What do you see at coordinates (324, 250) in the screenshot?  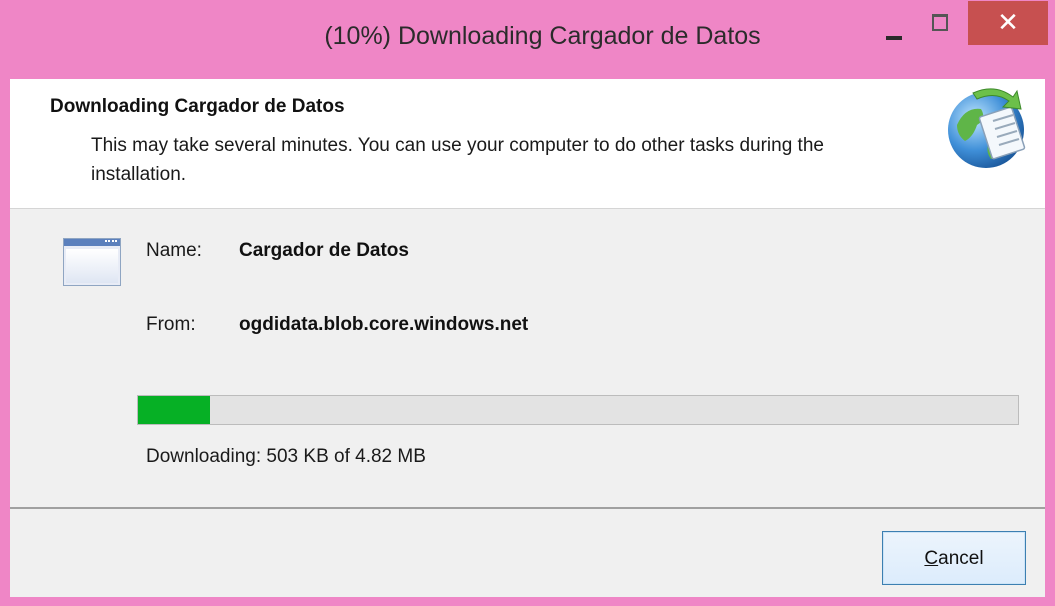 I see `name-value: Cargador de Datos` at bounding box center [324, 250].